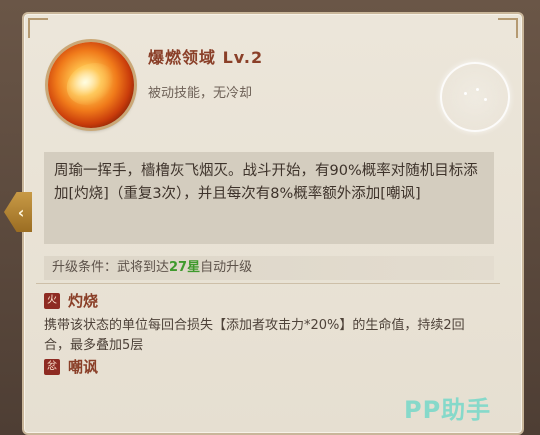 The image size is (540, 435). Describe the element at coordinates (21, 212) in the screenshot. I see `chevron-left-icon: ‹` at that location.